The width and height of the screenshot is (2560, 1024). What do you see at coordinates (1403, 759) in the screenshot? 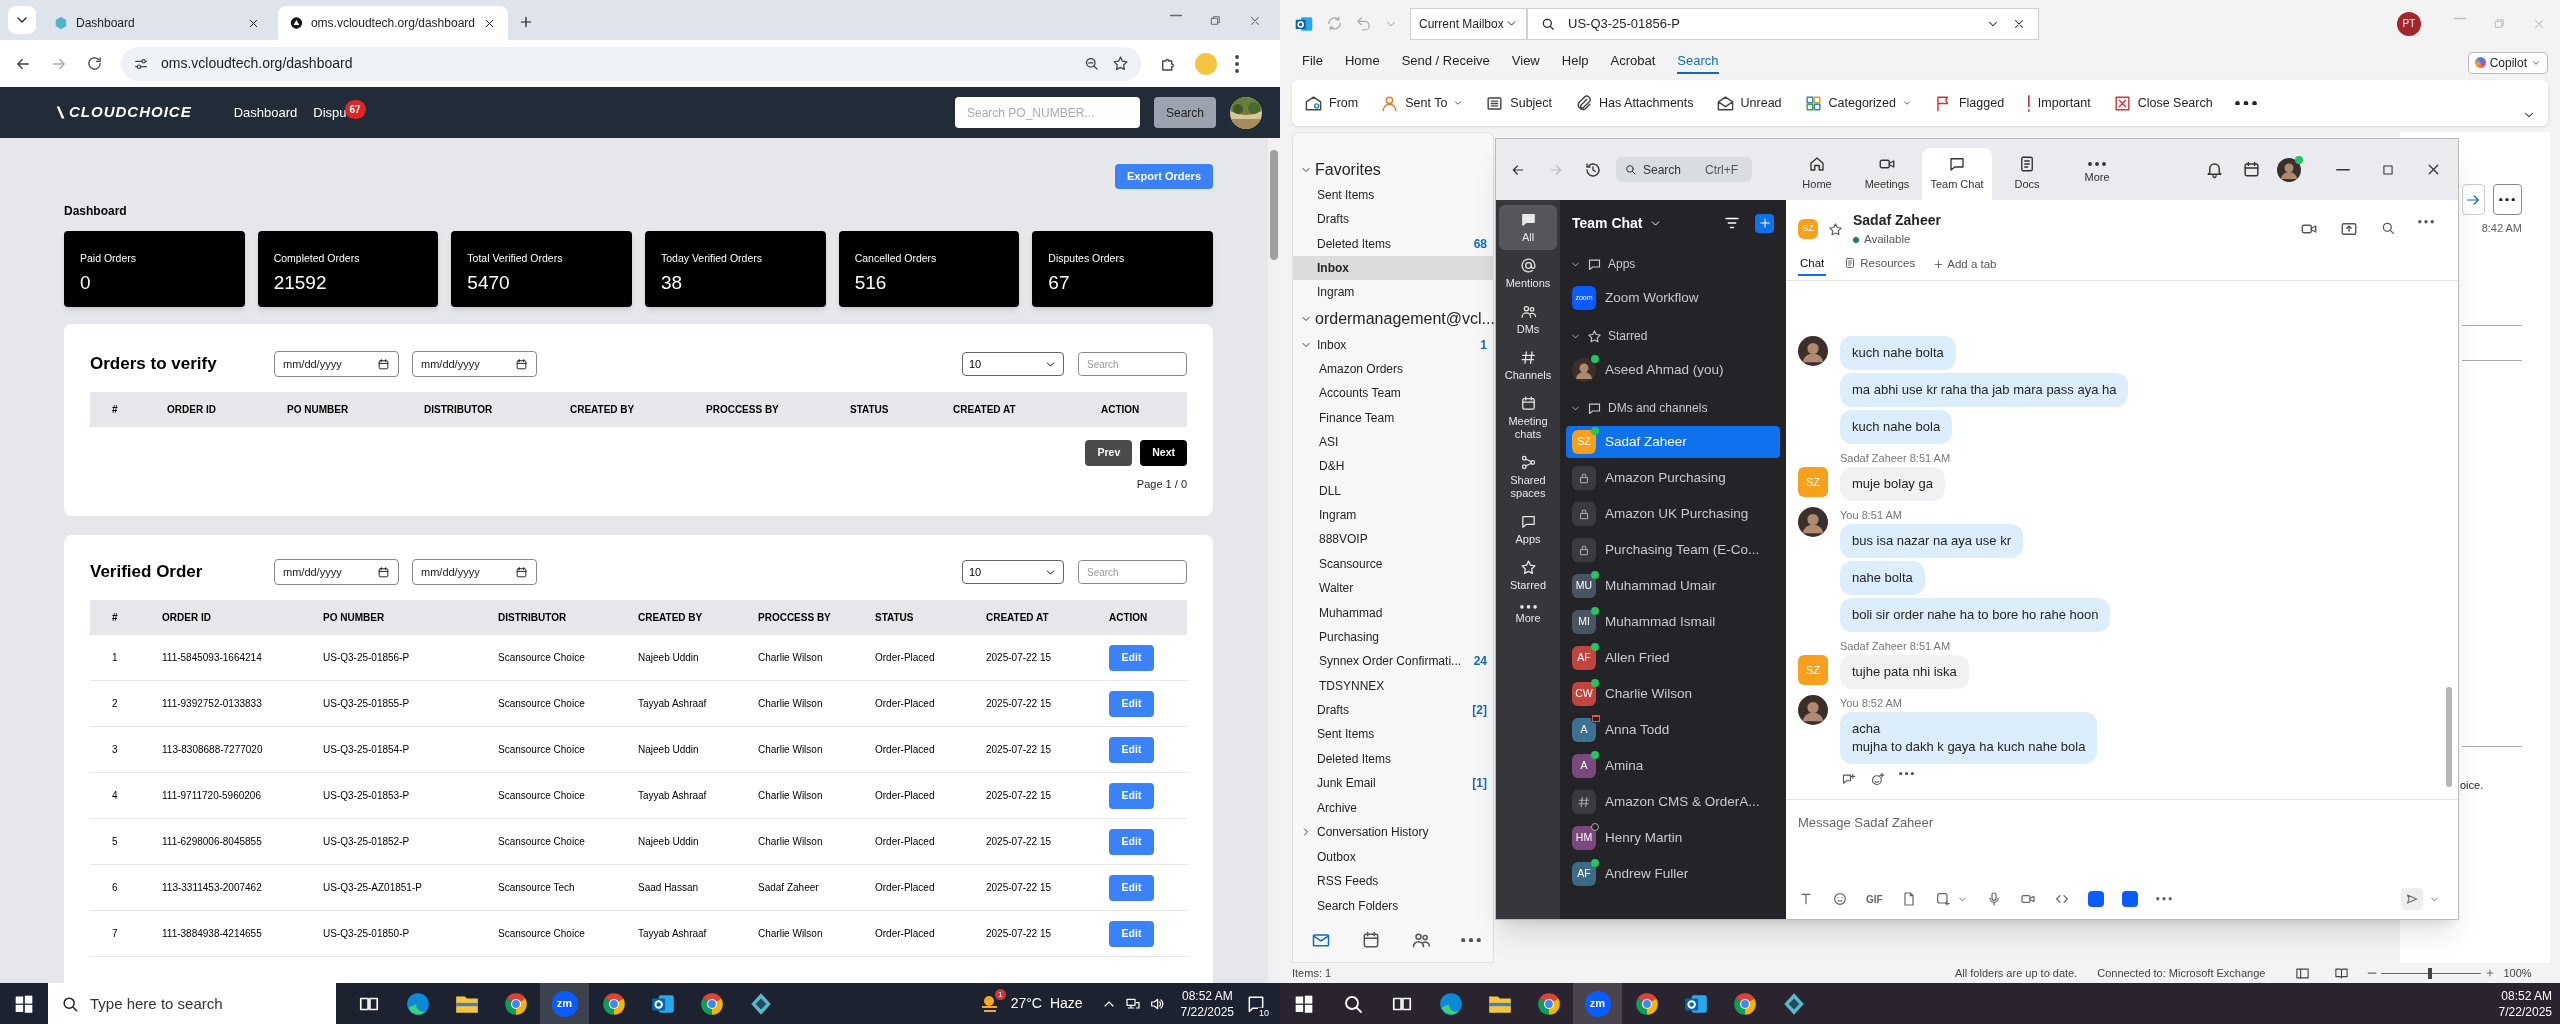
I see `folder-item: Deleted Items` at bounding box center [1403, 759].